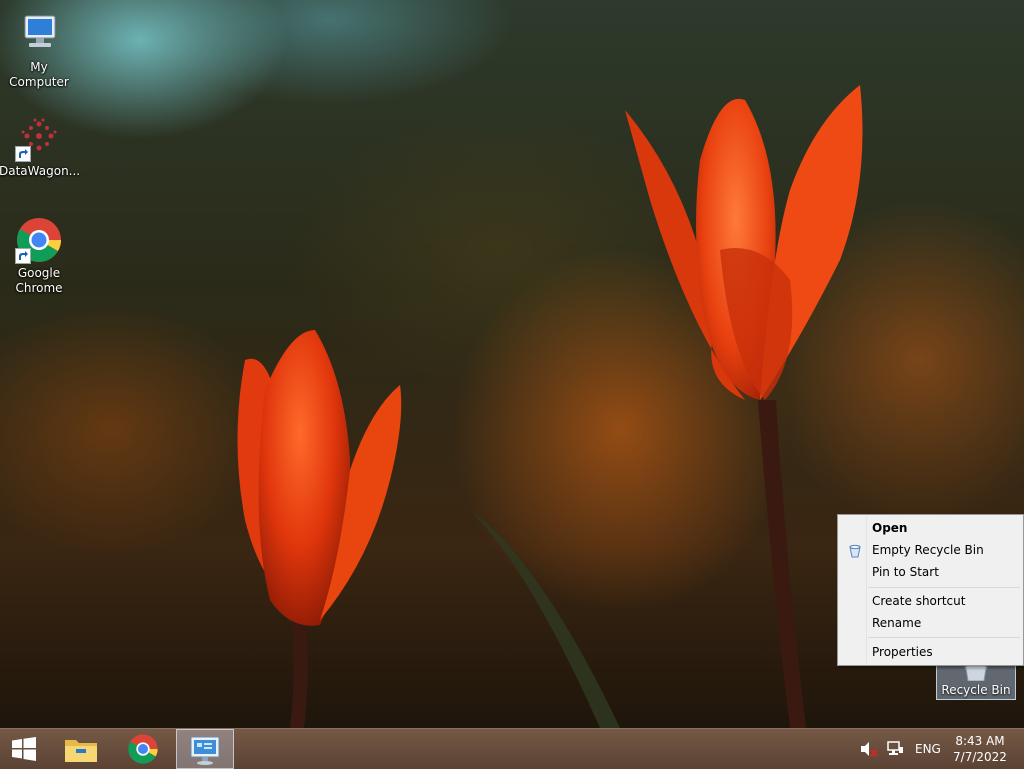 The height and width of the screenshot is (769, 1024). What do you see at coordinates (39, 138) in the screenshot?
I see `datawagon-icon` at bounding box center [39, 138].